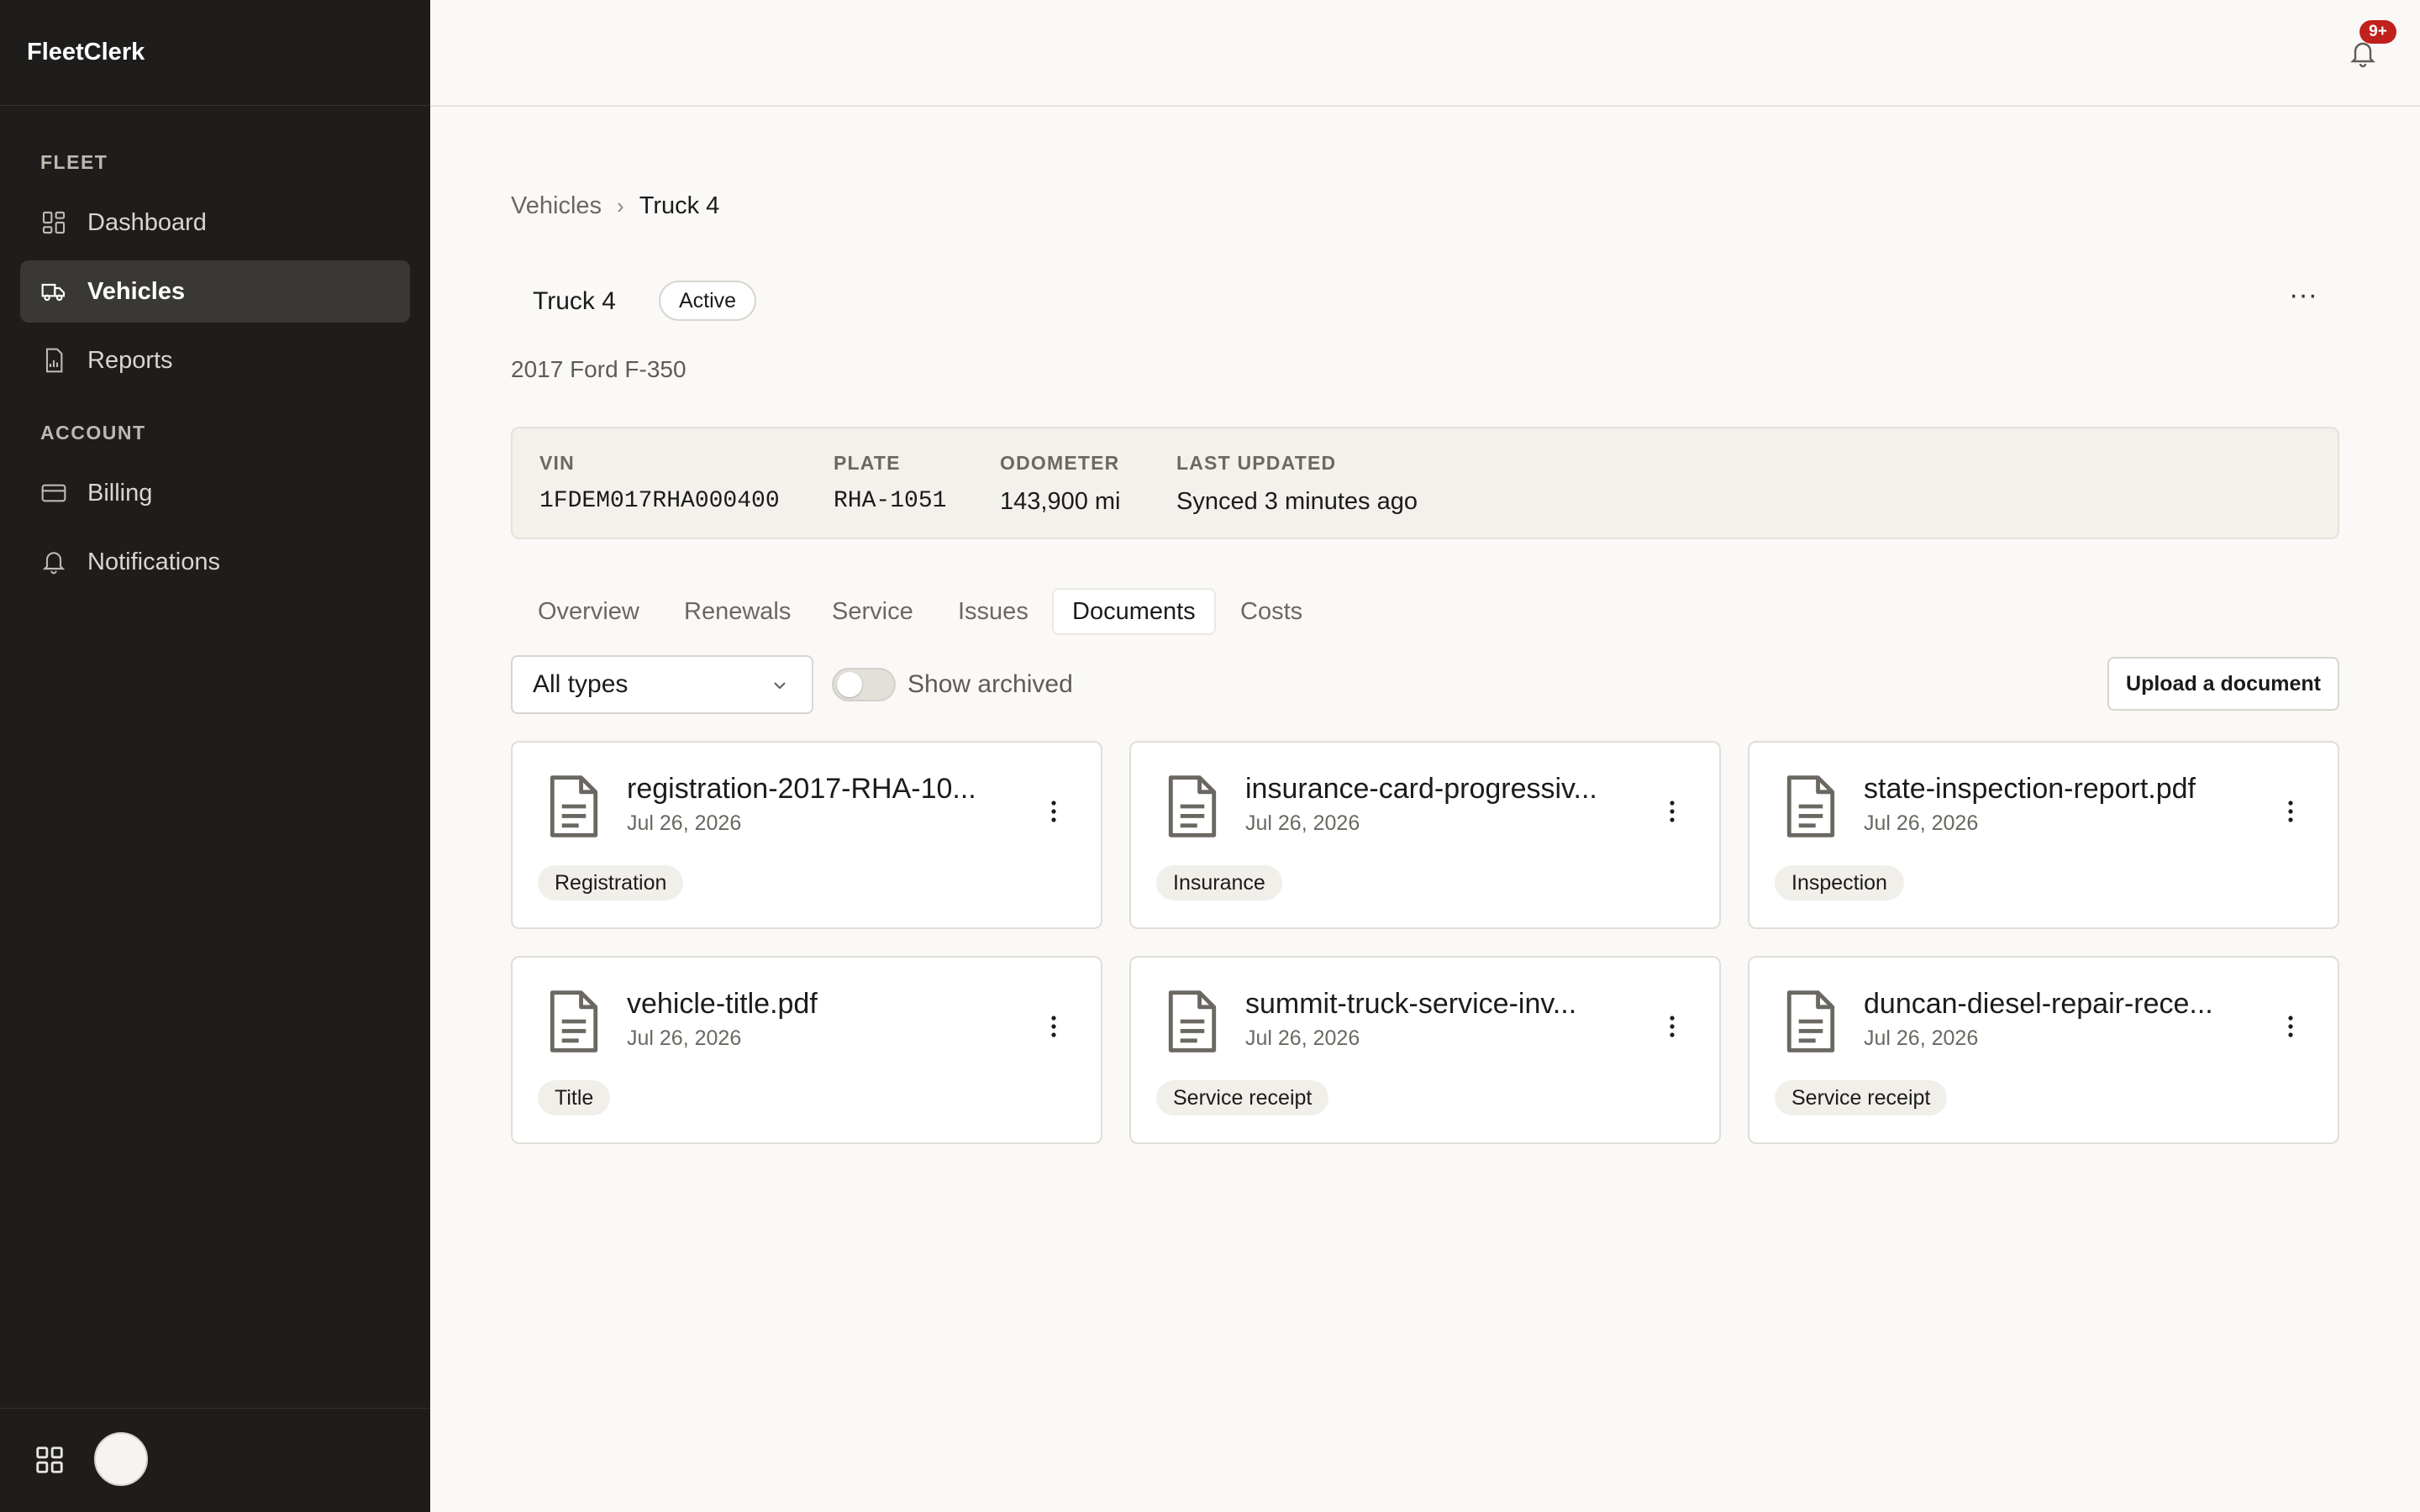  What do you see at coordinates (588, 611) in the screenshot?
I see `tab-overview: Overview` at bounding box center [588, 611].